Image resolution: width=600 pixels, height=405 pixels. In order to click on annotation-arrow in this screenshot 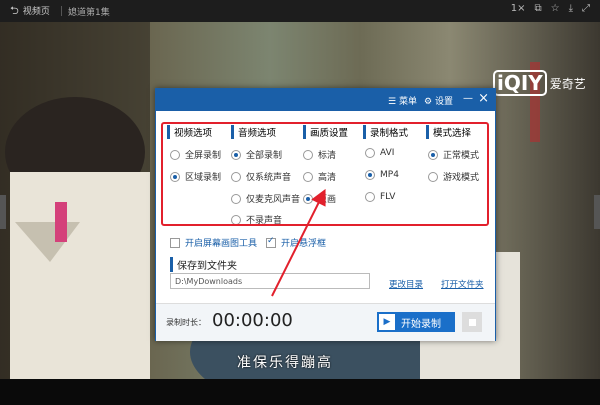, I will do `click(298, 242)`.